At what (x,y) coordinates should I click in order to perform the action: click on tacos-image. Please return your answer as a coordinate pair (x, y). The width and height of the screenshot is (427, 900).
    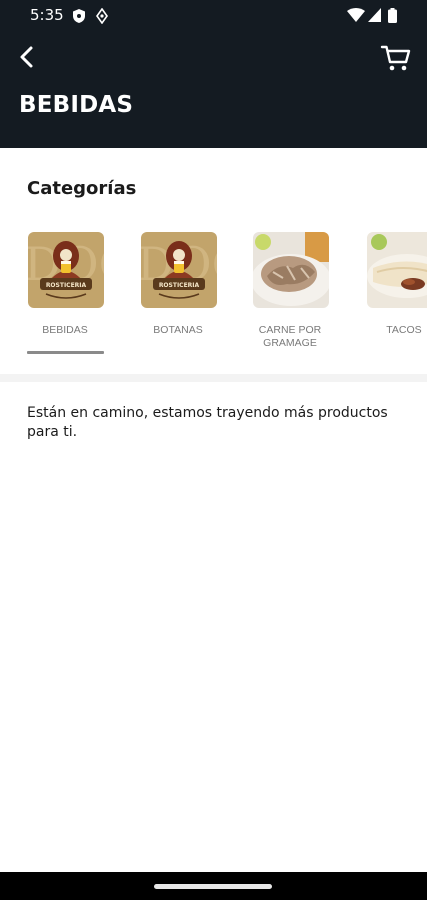
    Looking at the image, I should click on (397, 270).